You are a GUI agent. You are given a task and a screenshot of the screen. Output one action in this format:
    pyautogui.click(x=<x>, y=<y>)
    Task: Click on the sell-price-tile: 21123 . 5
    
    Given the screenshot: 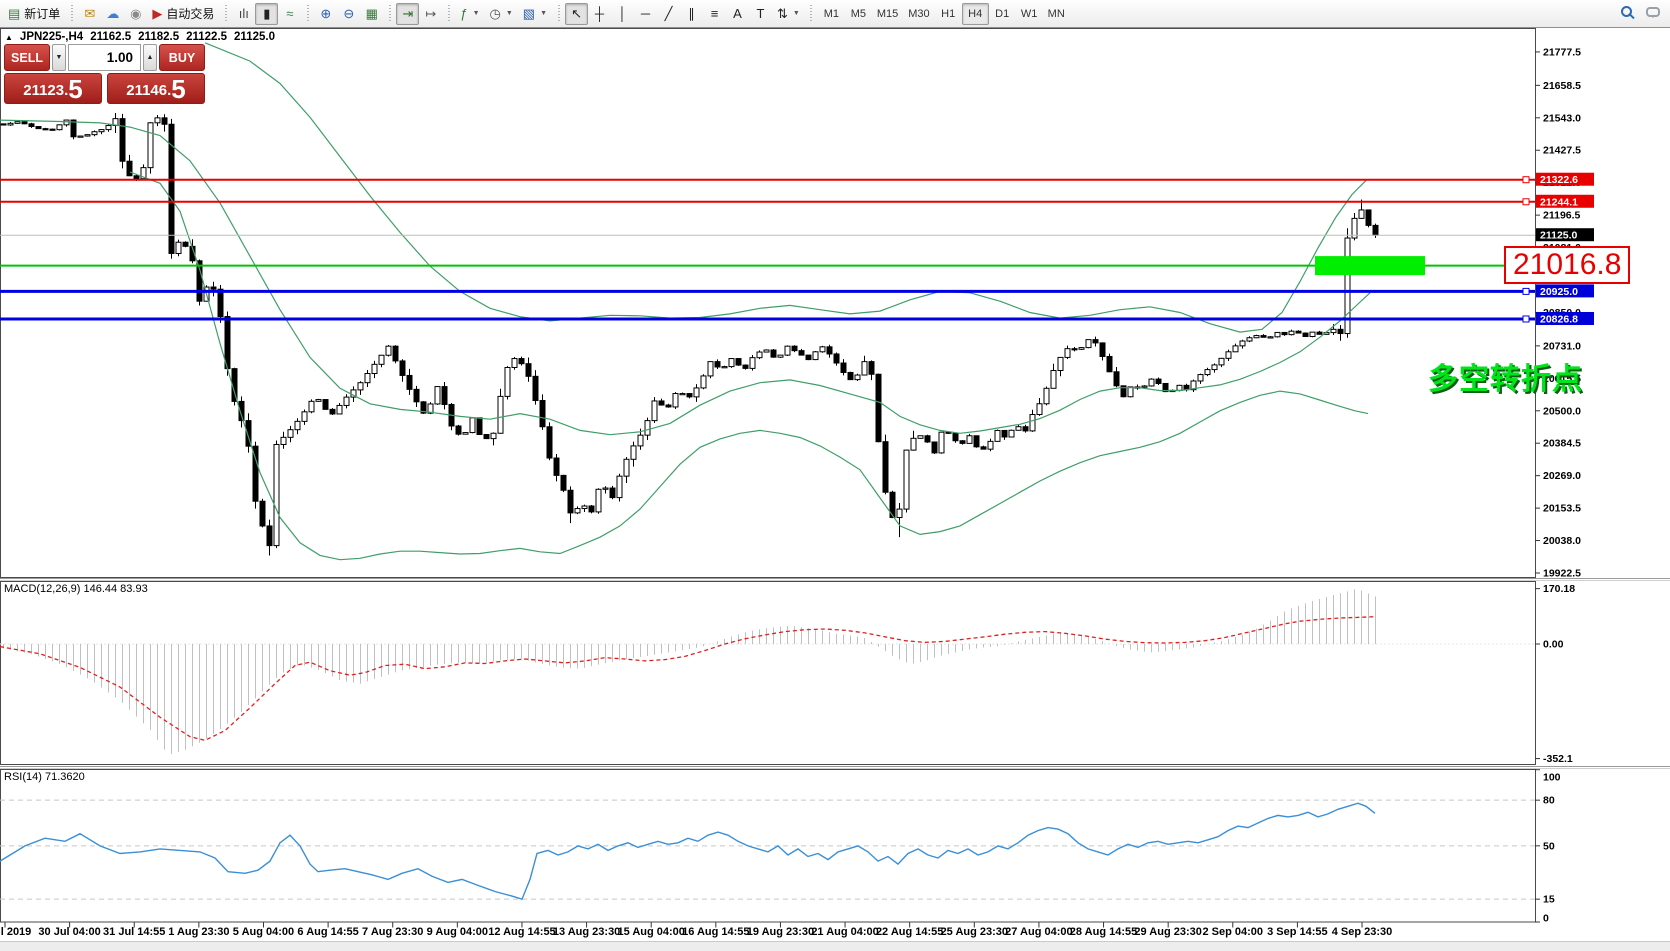 What is the action you would take?
    pyautogui.click(x=53, y=88)
    